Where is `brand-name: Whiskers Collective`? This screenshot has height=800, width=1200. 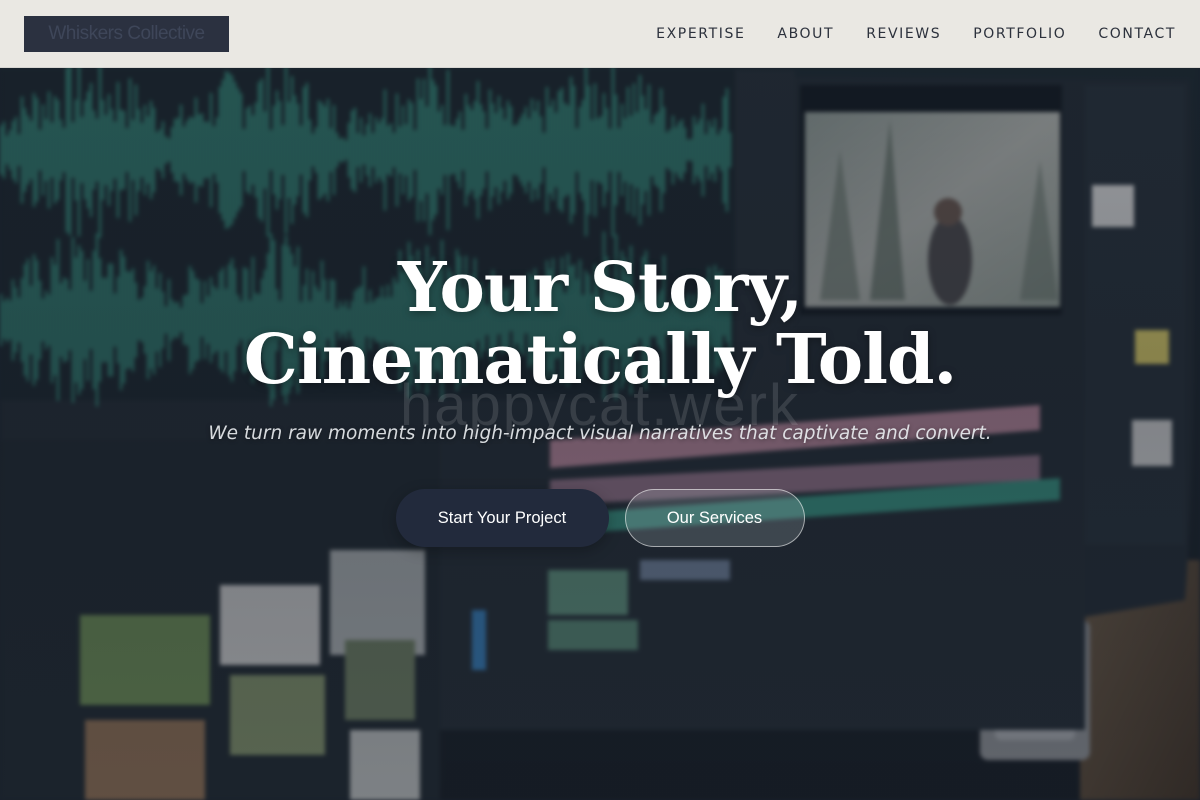 brand-name: Whiskers Collective is located at coordinates (126, 33).